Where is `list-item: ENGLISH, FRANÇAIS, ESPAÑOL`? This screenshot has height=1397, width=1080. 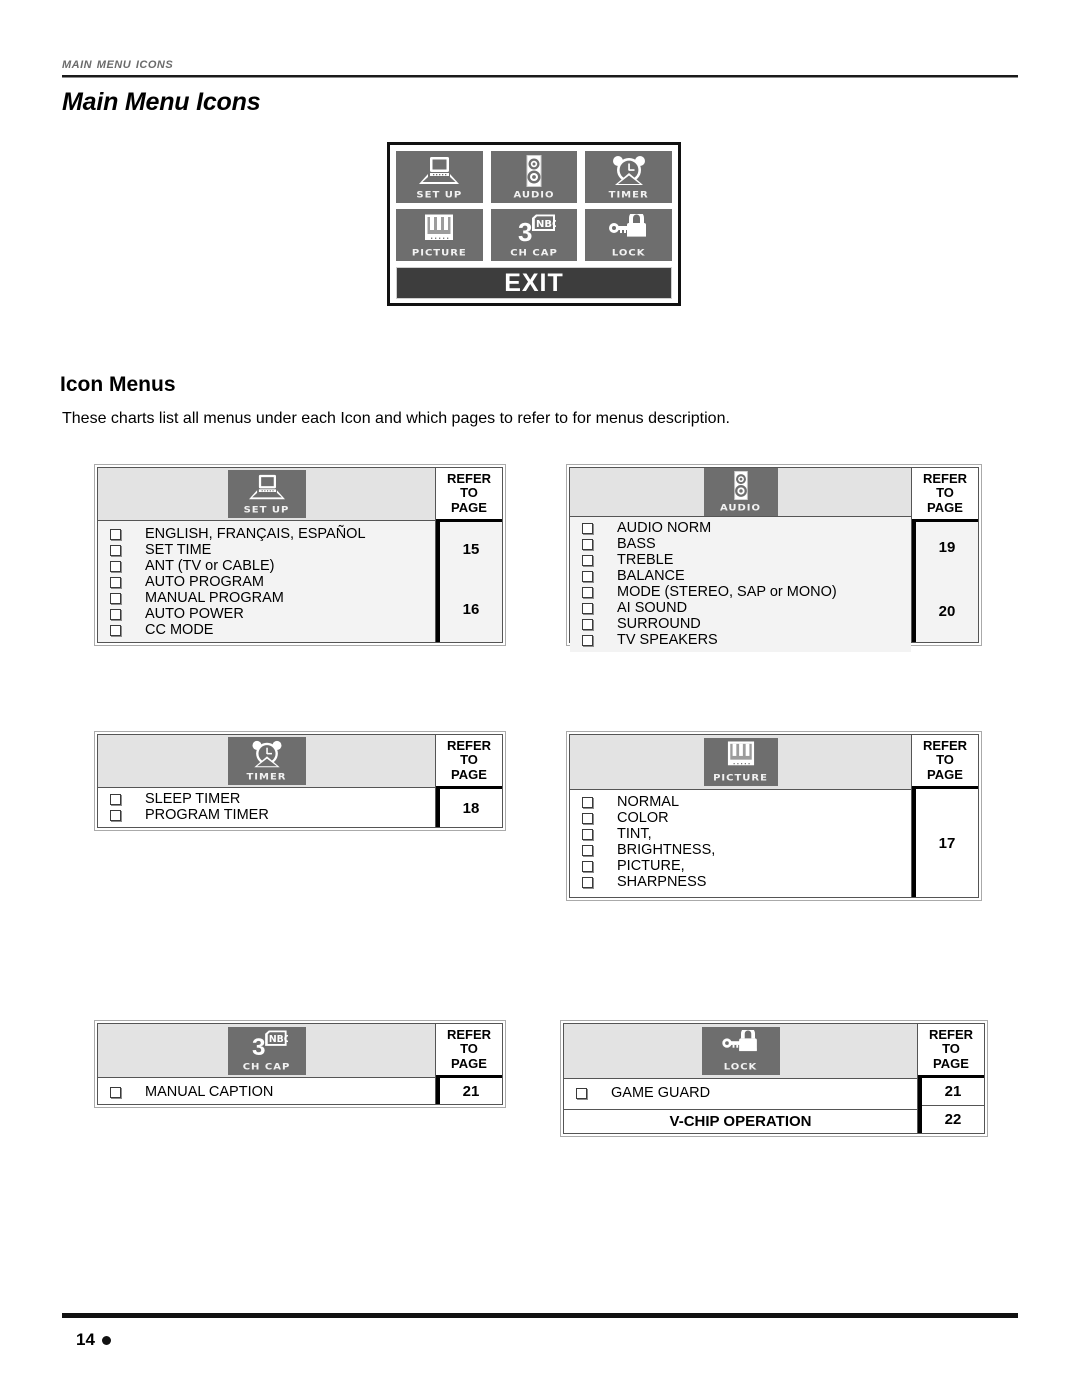
list-item: ENGLISH, FRANÇAIS, ESPAÑOL is located at coordinates (266, 534).